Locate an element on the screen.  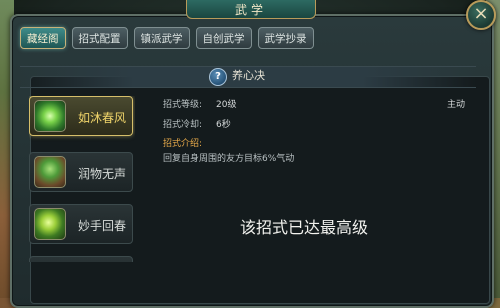
intro-heading: 招式介绍: is located at coordinates (183, 144).